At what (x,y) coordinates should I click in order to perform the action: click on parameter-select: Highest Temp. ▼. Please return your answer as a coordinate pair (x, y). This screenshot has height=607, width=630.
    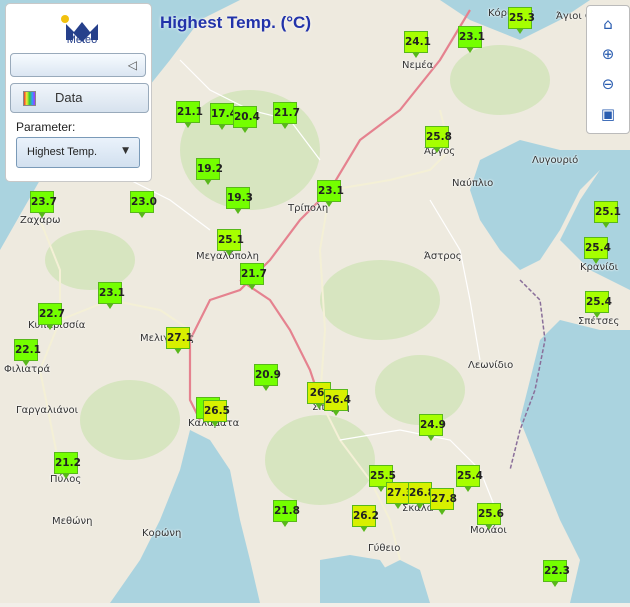
    Looking at the image, I should click on (78, 152).